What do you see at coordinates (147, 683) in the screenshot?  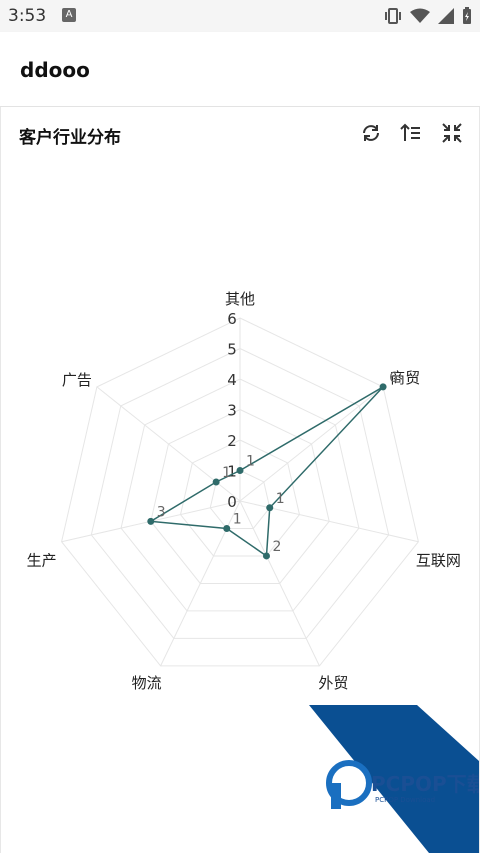 I see `indicator-label: 物流` at bounding box center [147, 683].